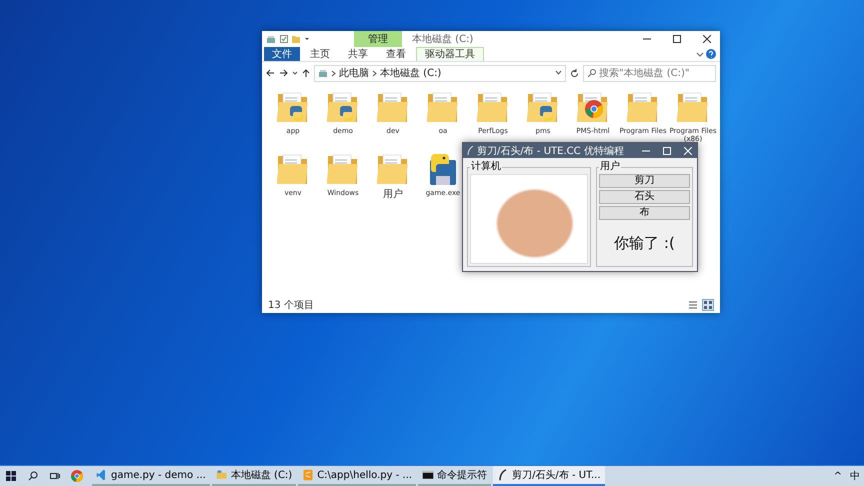  I want to click on chrome-icon, so click(77, 476).